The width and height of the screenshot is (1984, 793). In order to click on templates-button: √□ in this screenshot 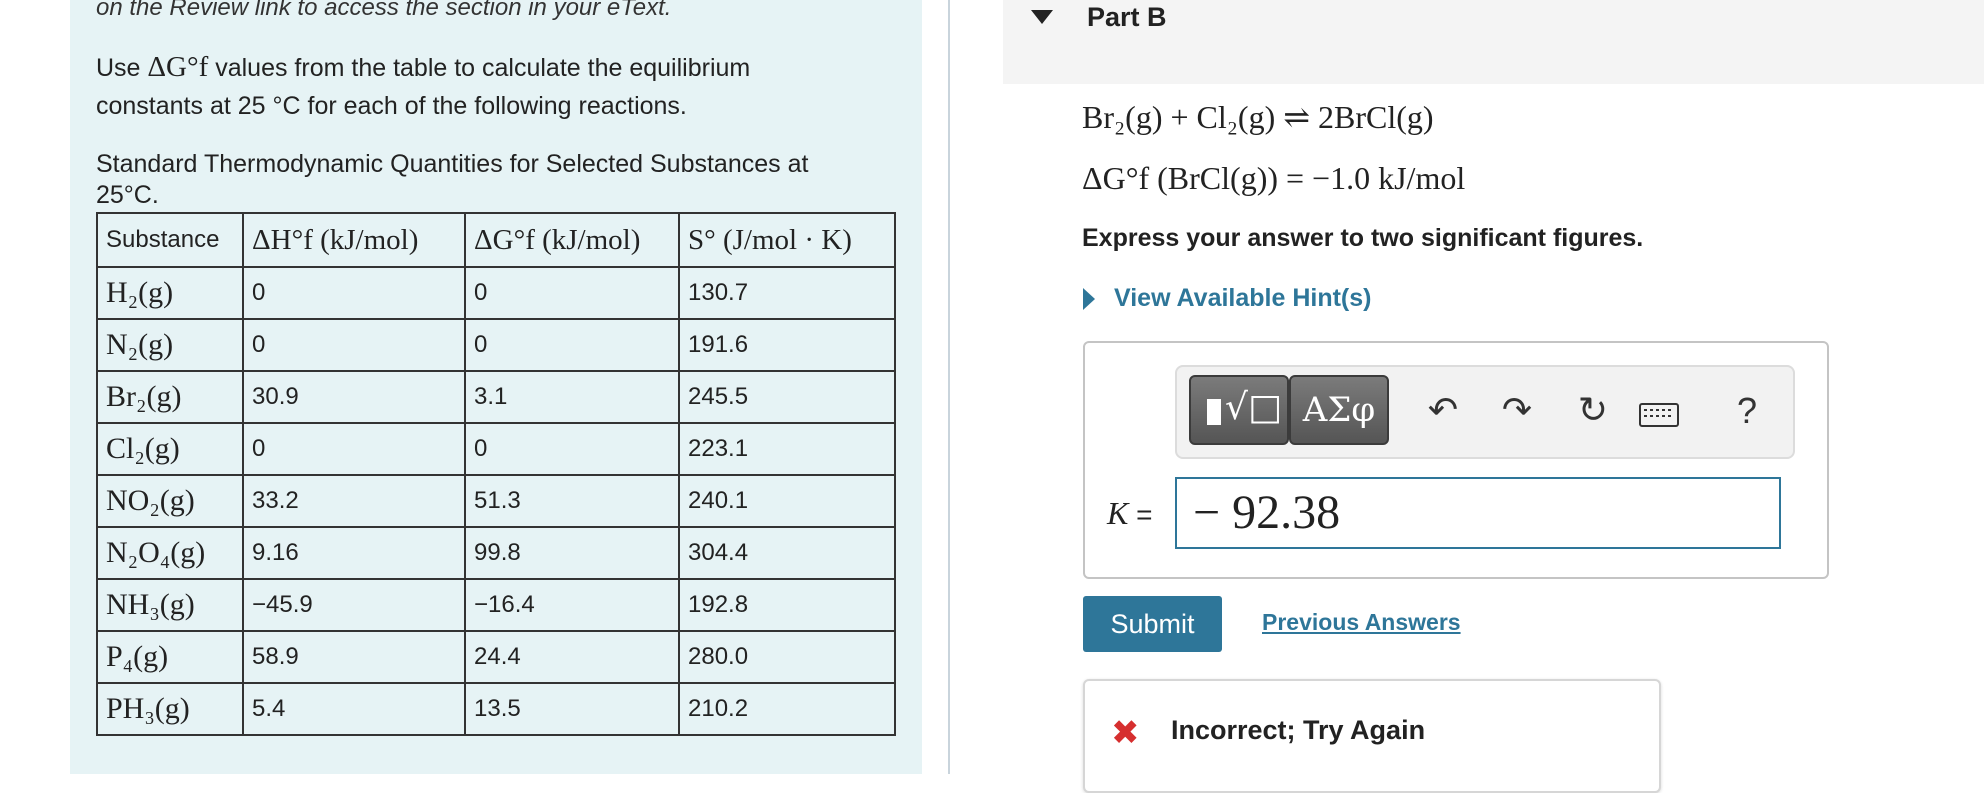, I will do `click(1239, 410)`.